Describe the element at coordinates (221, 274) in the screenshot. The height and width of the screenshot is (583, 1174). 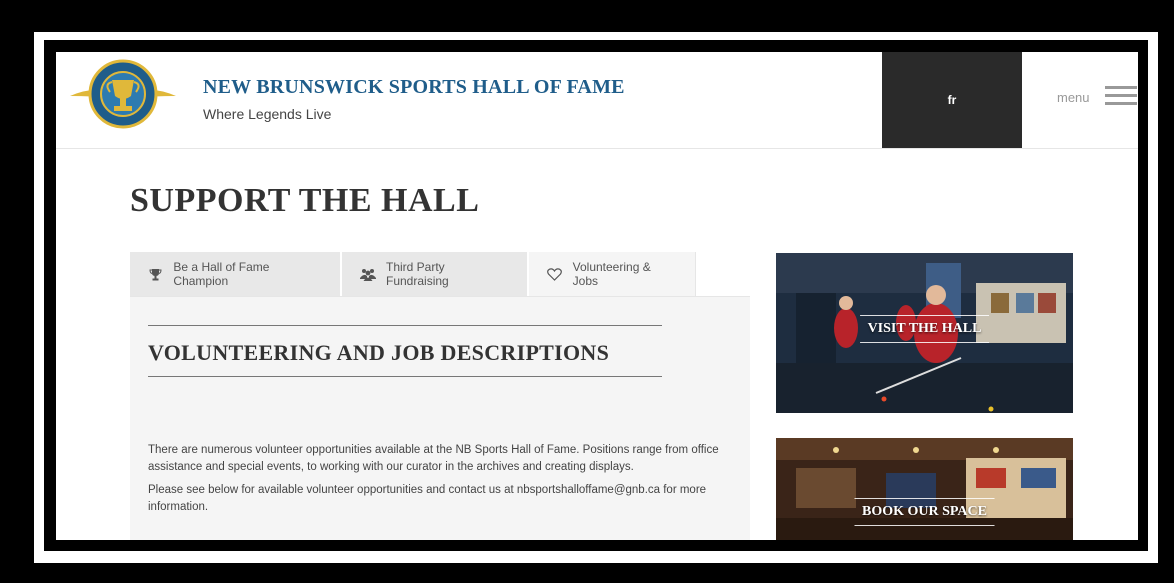
I see `tab-label: Be a Hall of Fame Champion` at that location.